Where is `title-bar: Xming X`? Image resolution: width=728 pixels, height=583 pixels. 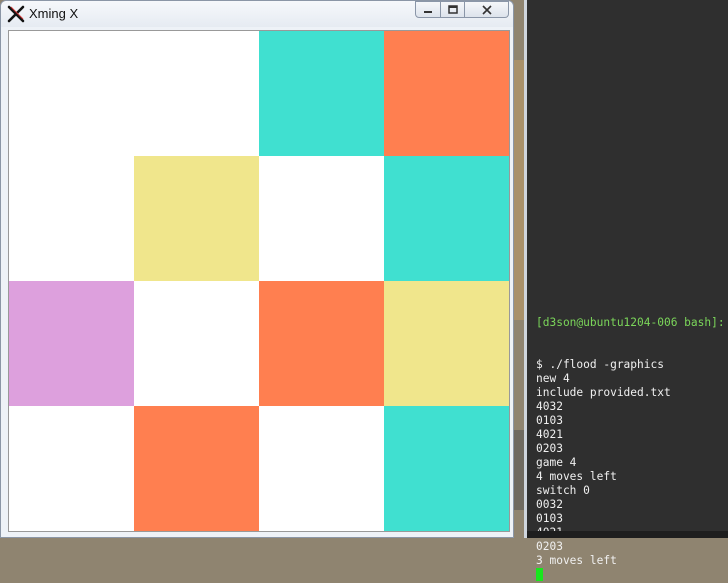
title-bar: Xming X is located at coordinates (257, 14).